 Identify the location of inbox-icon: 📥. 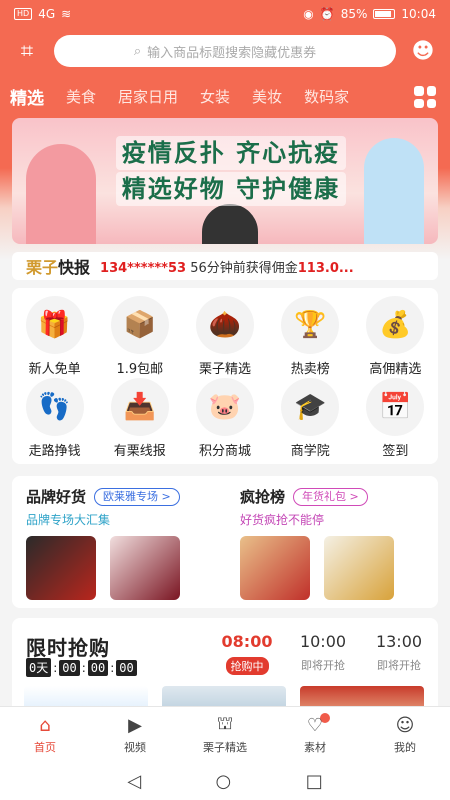
(139, 407).